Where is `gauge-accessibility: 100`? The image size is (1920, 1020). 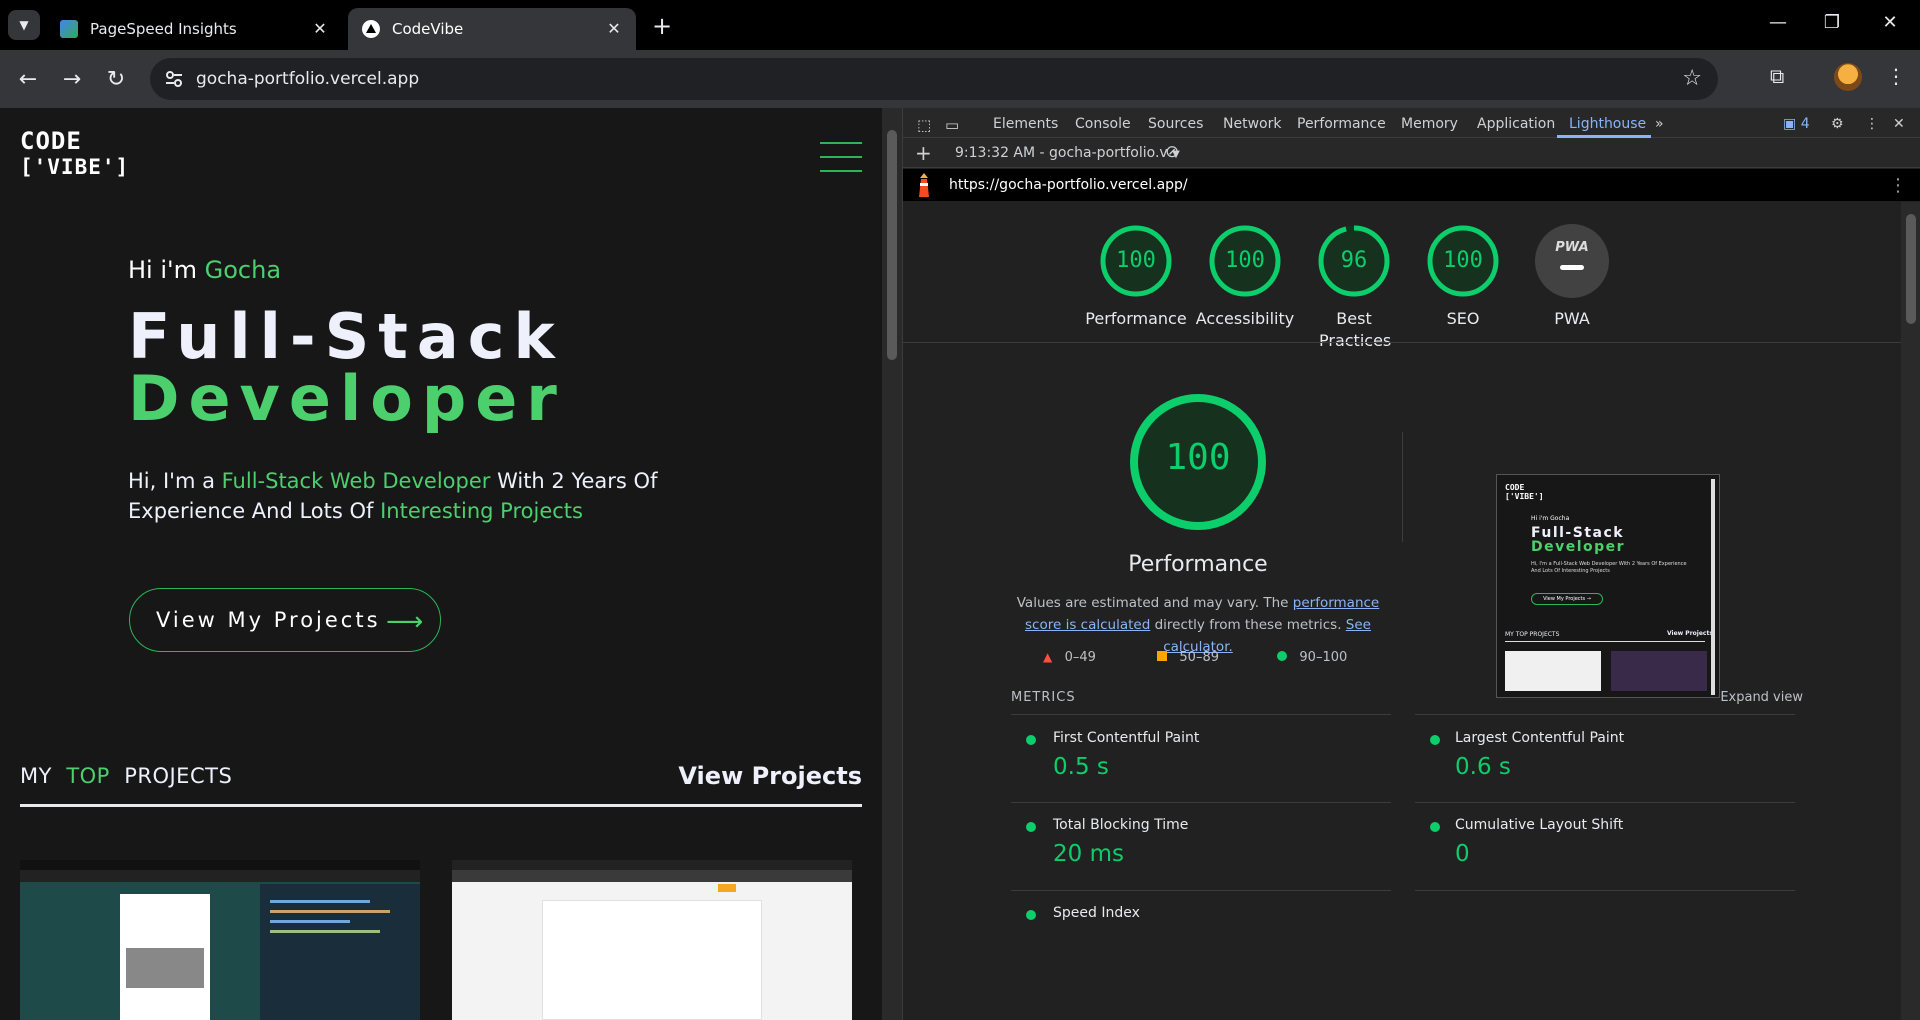
gauge-accessibility: 100 is located at coordinates (1245, 261).